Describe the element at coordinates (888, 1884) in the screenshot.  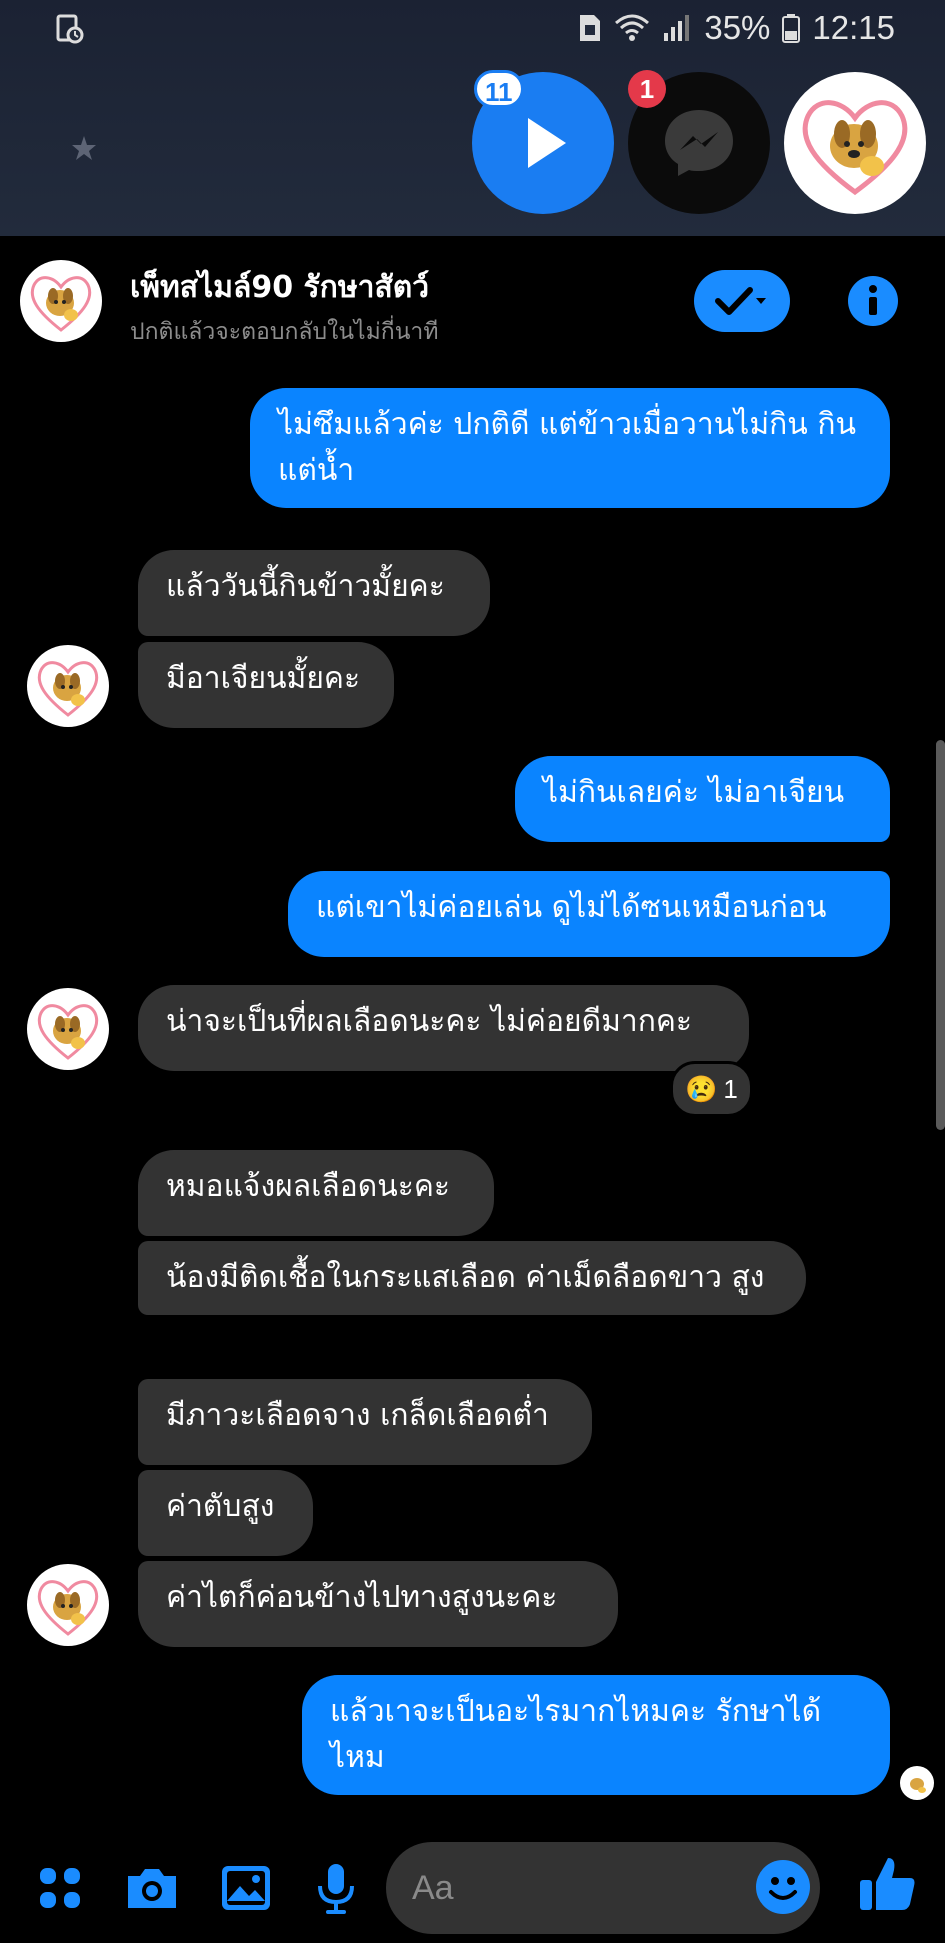
I see `thumbs-up-icon` at that location.